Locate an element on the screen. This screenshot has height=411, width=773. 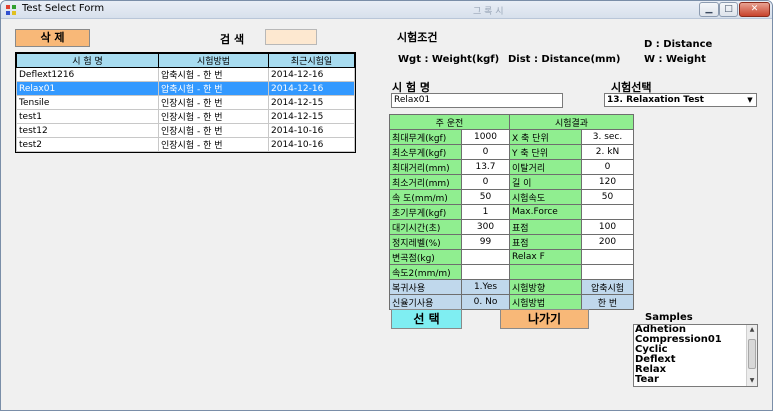
table-row: test12 인장시험 - 한 번 2014-10-16 is located at coordinates (185, 130).